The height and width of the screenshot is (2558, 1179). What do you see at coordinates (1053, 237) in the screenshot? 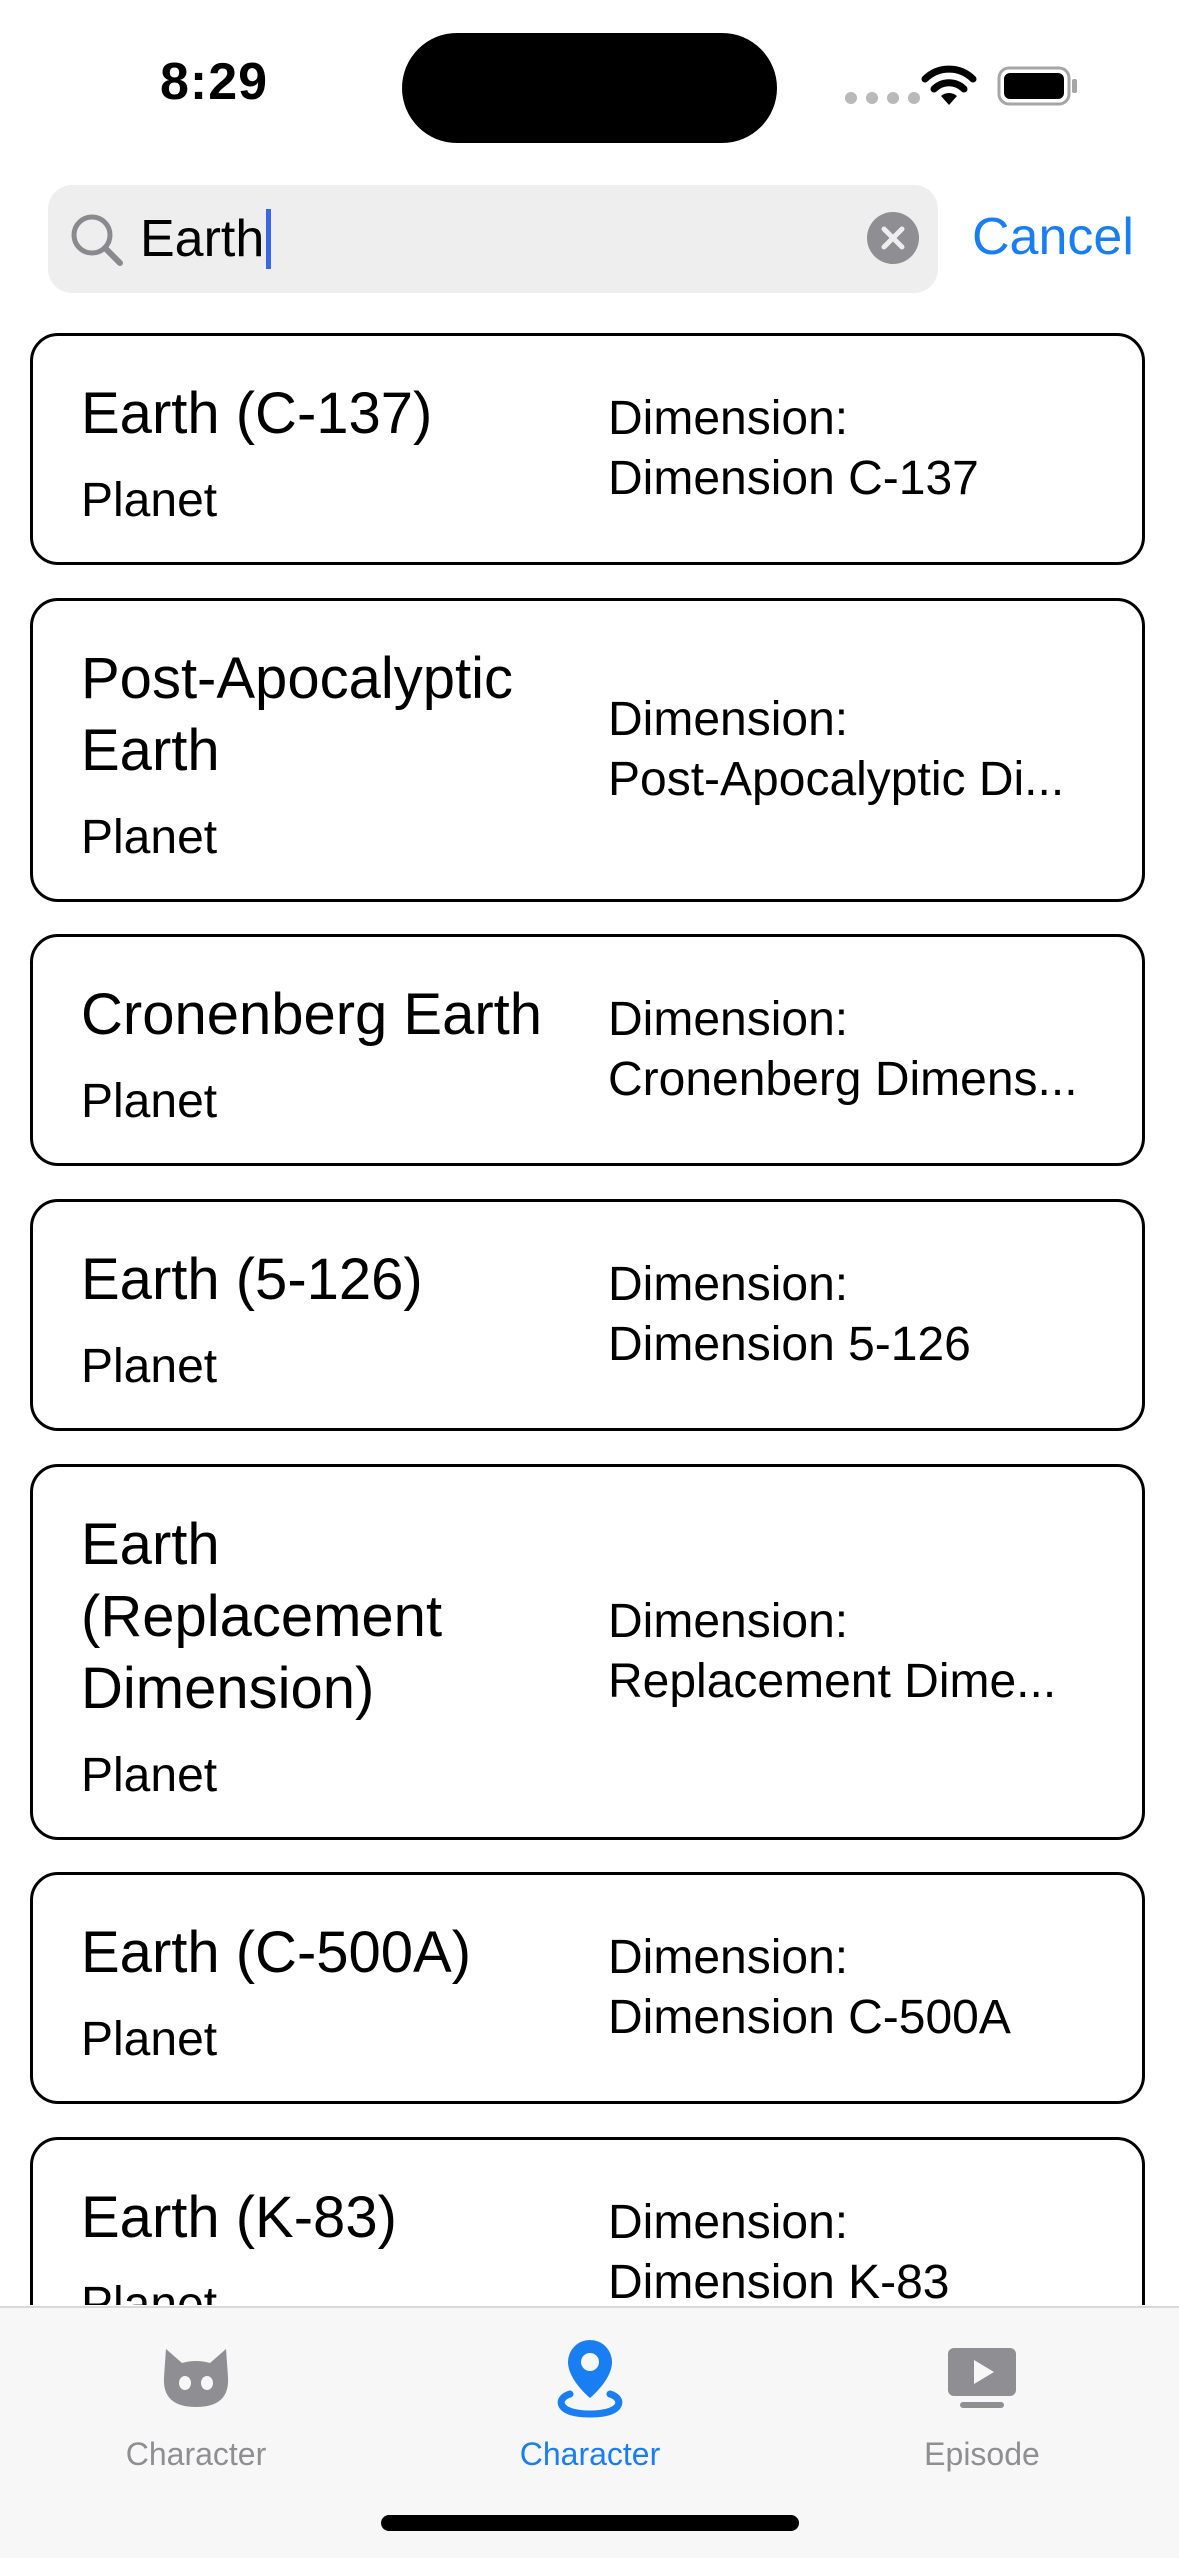
I see `cancel-button: Cancel` at bounding box center [1053, 237].